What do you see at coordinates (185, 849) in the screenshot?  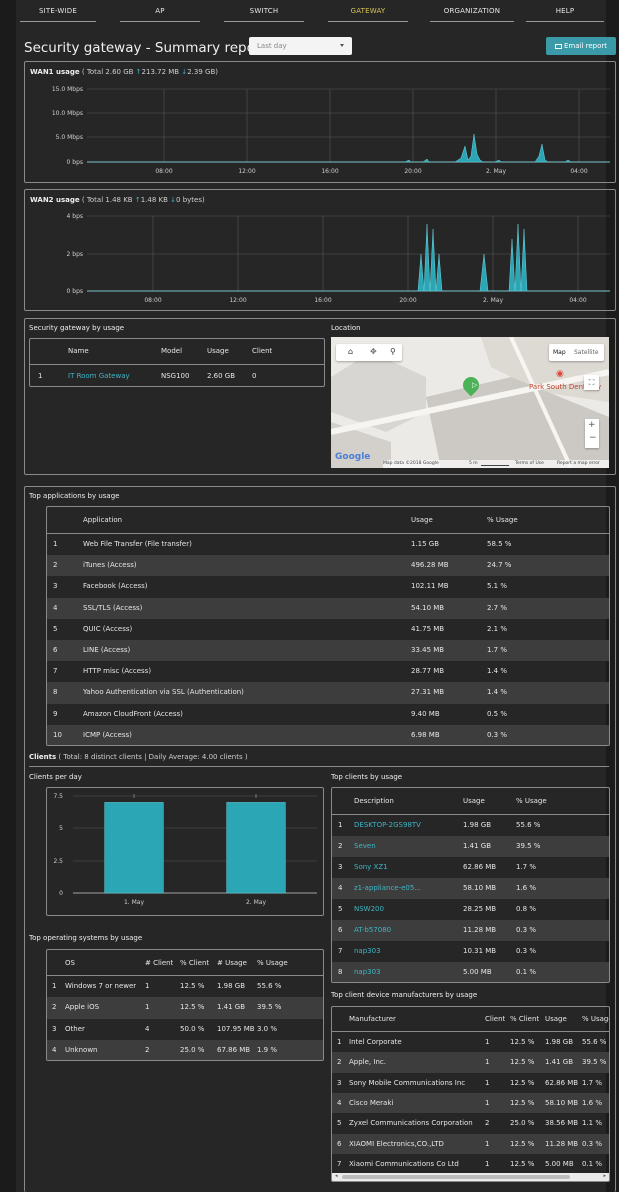 I see `clients-per-day-chart: 7.5 5 2.5 0 1. May 2. May` at bounding box center [185, 849].